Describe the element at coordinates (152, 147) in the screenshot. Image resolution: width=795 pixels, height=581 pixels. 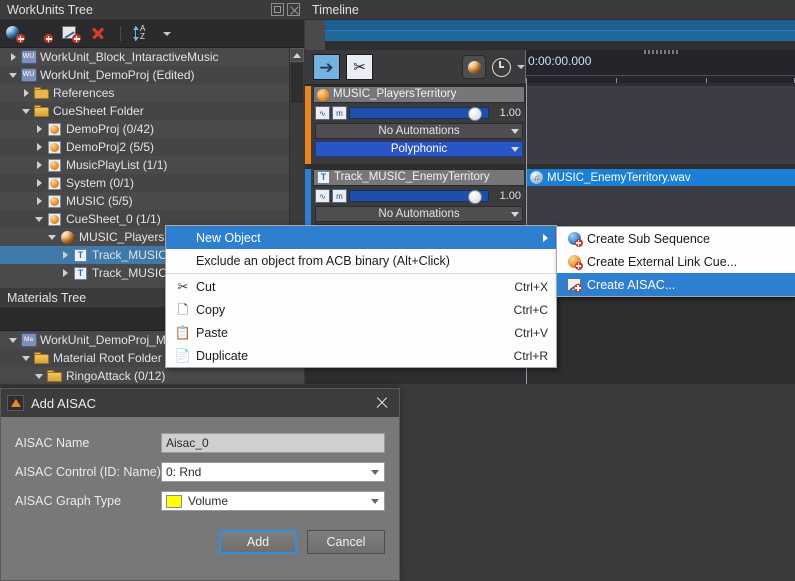
I see `tree-row: DemoProj2 (5/5)` at that location.